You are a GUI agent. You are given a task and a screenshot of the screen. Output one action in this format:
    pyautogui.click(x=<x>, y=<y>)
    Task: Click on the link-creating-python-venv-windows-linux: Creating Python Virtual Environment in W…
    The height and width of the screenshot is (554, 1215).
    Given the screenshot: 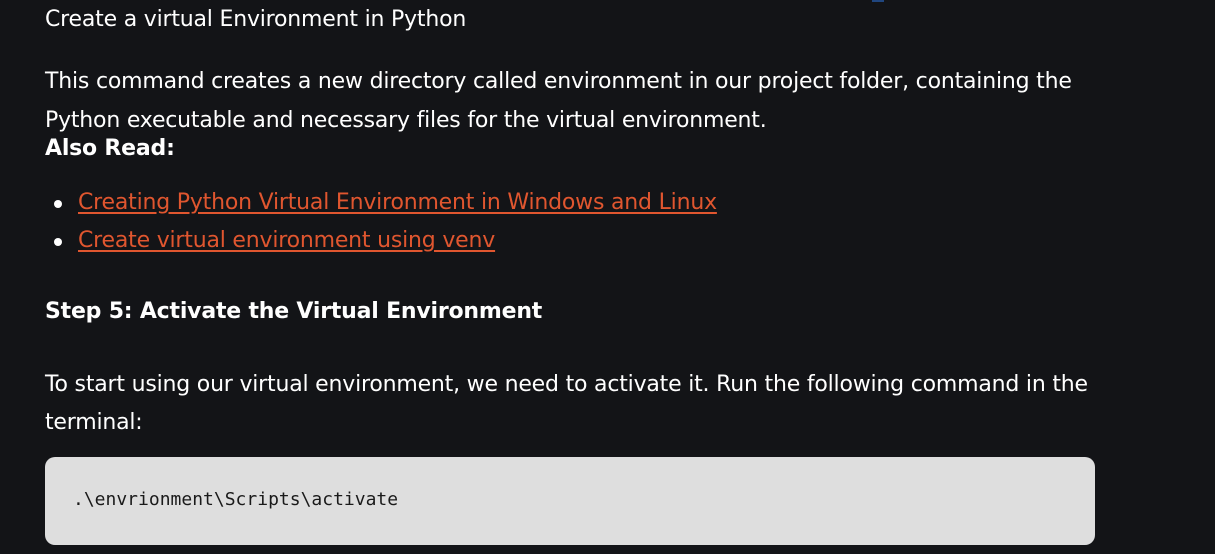 What is the action you would take?
    pyautogui.click(x=397, y=202)
    